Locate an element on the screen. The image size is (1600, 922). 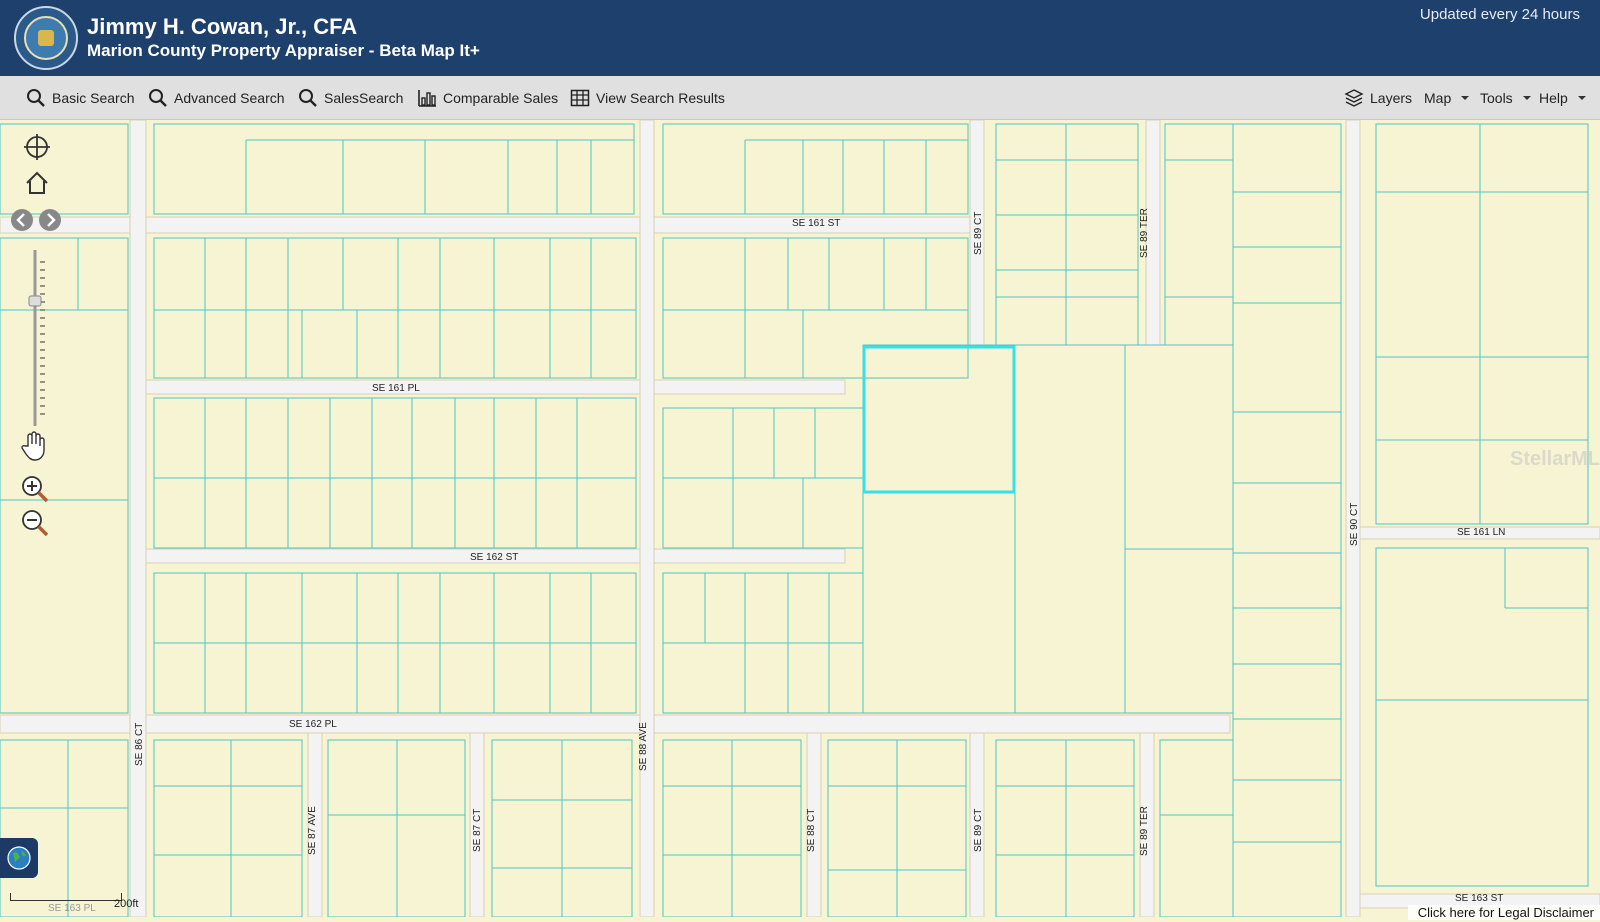
scale-bar is located at coordinates (66, 897).